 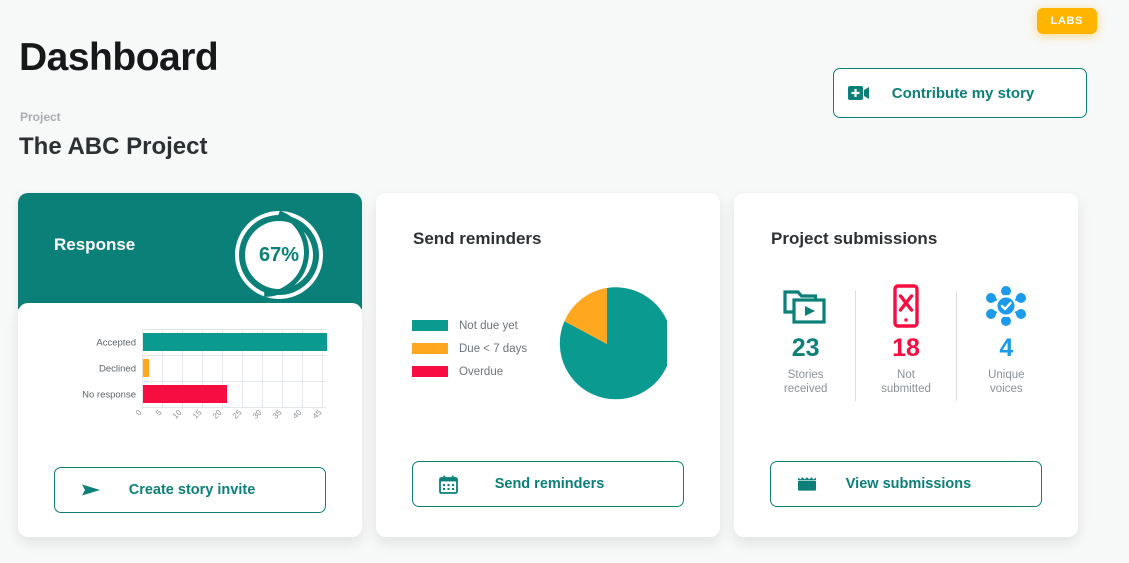 I want to click on legend-item: Overdue, so click(x=469, y=371).